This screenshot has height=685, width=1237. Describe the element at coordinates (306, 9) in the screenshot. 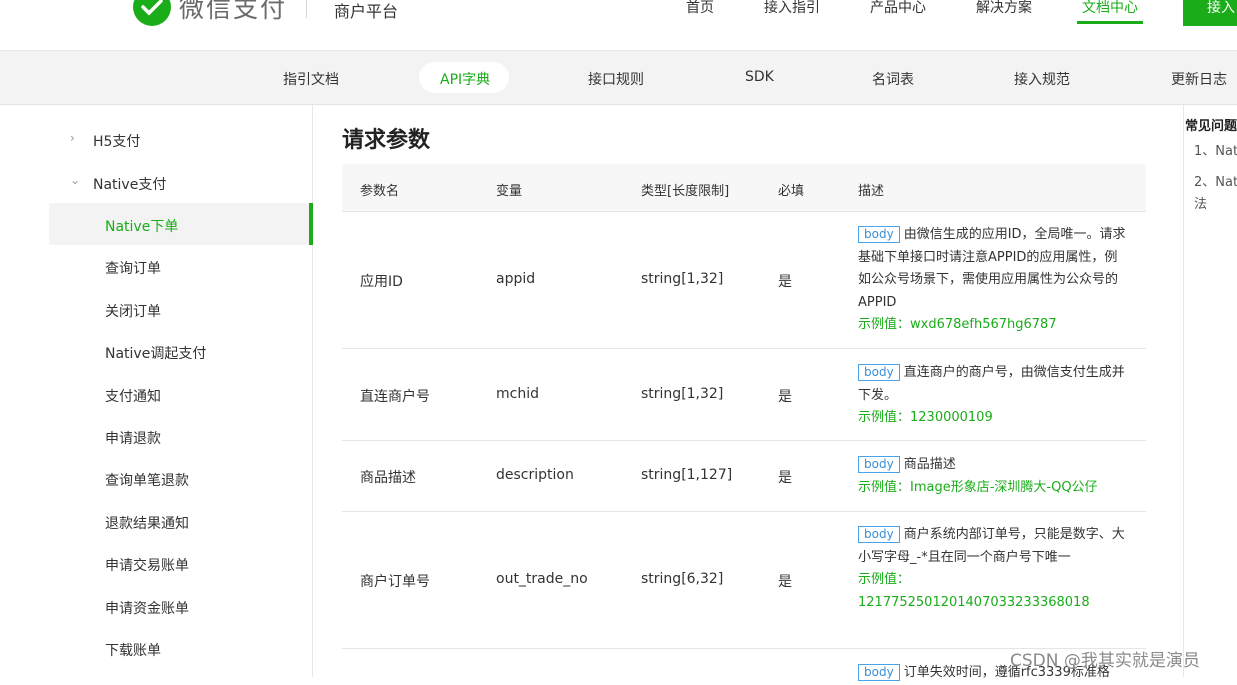

I see `logo-divider` at that location.